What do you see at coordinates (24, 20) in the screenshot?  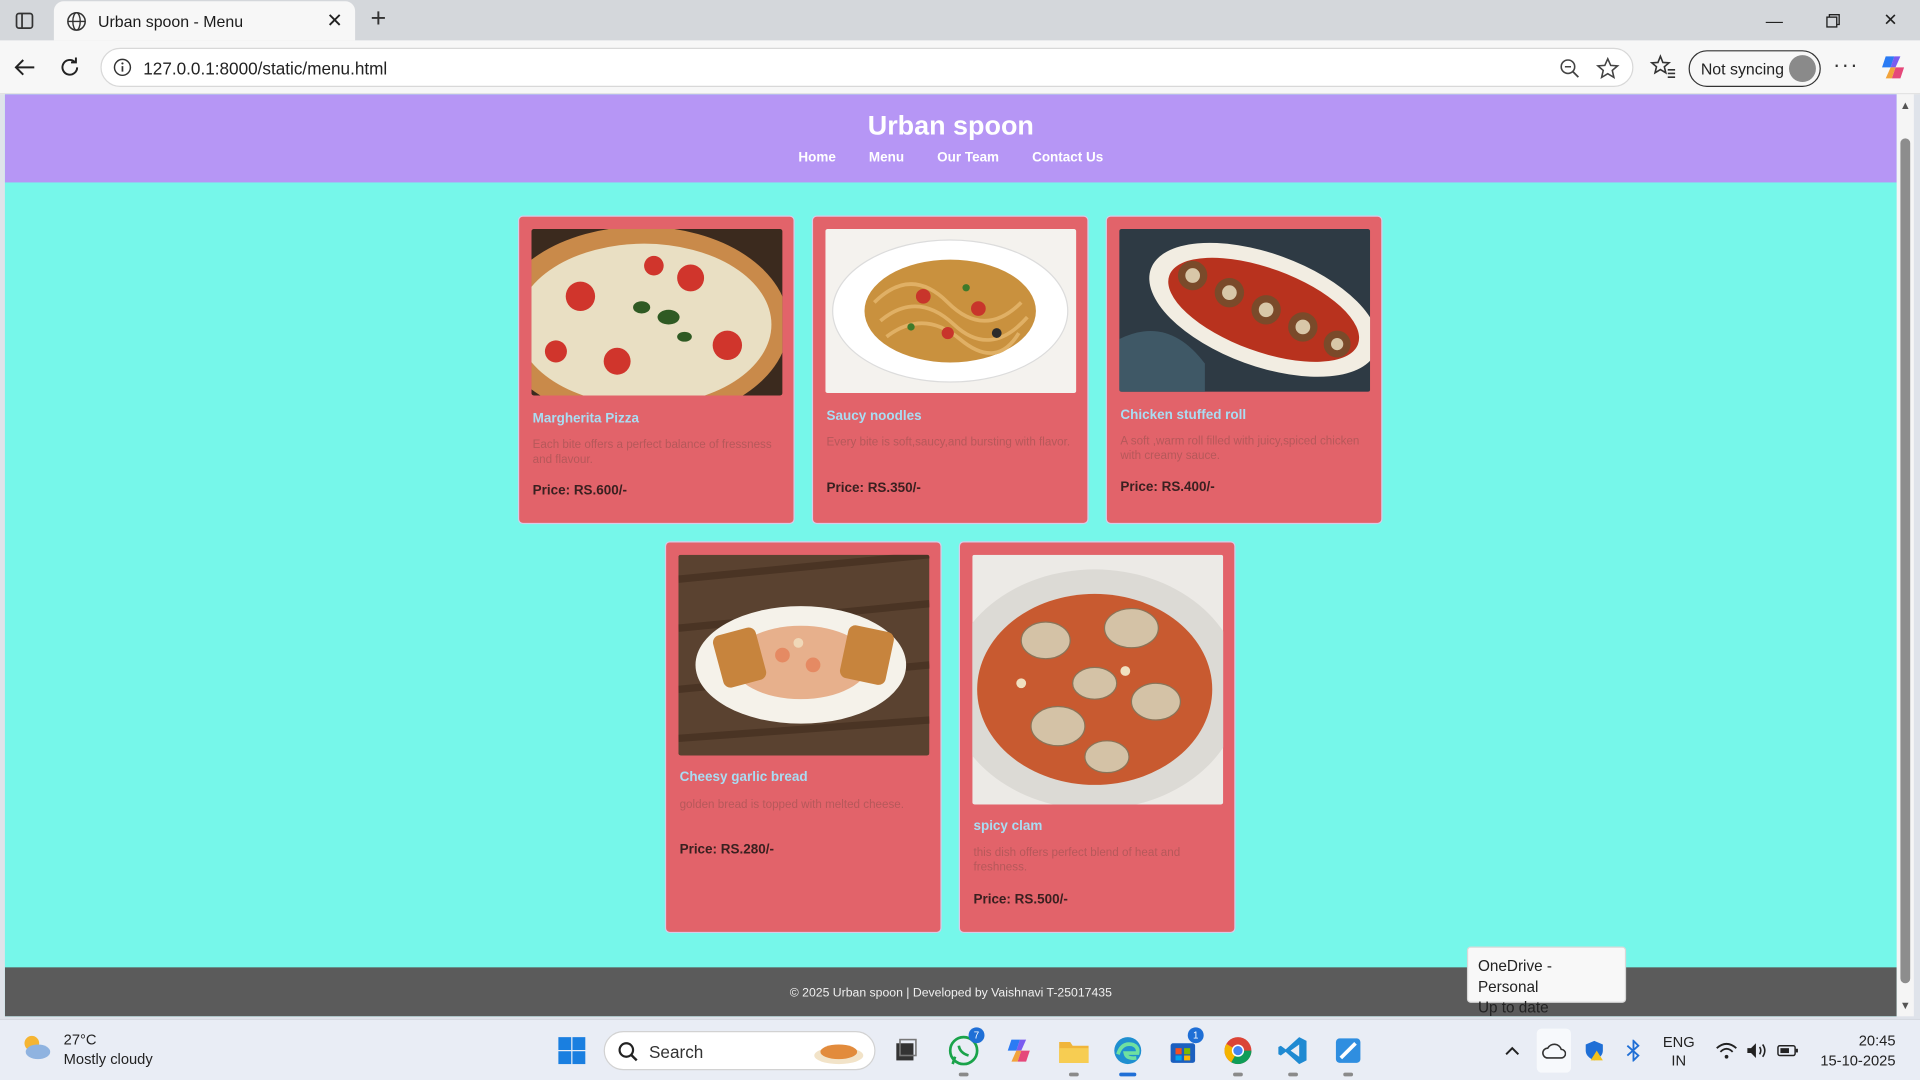 I see `tab-actions-icon` at bounding box center [24, 20].